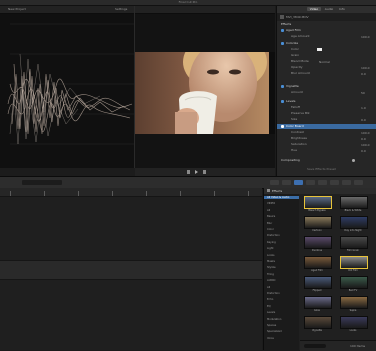  Describe the element at coordinates (365, 145) in the screenshot. I see `value-saturation: 100.0` at that location.